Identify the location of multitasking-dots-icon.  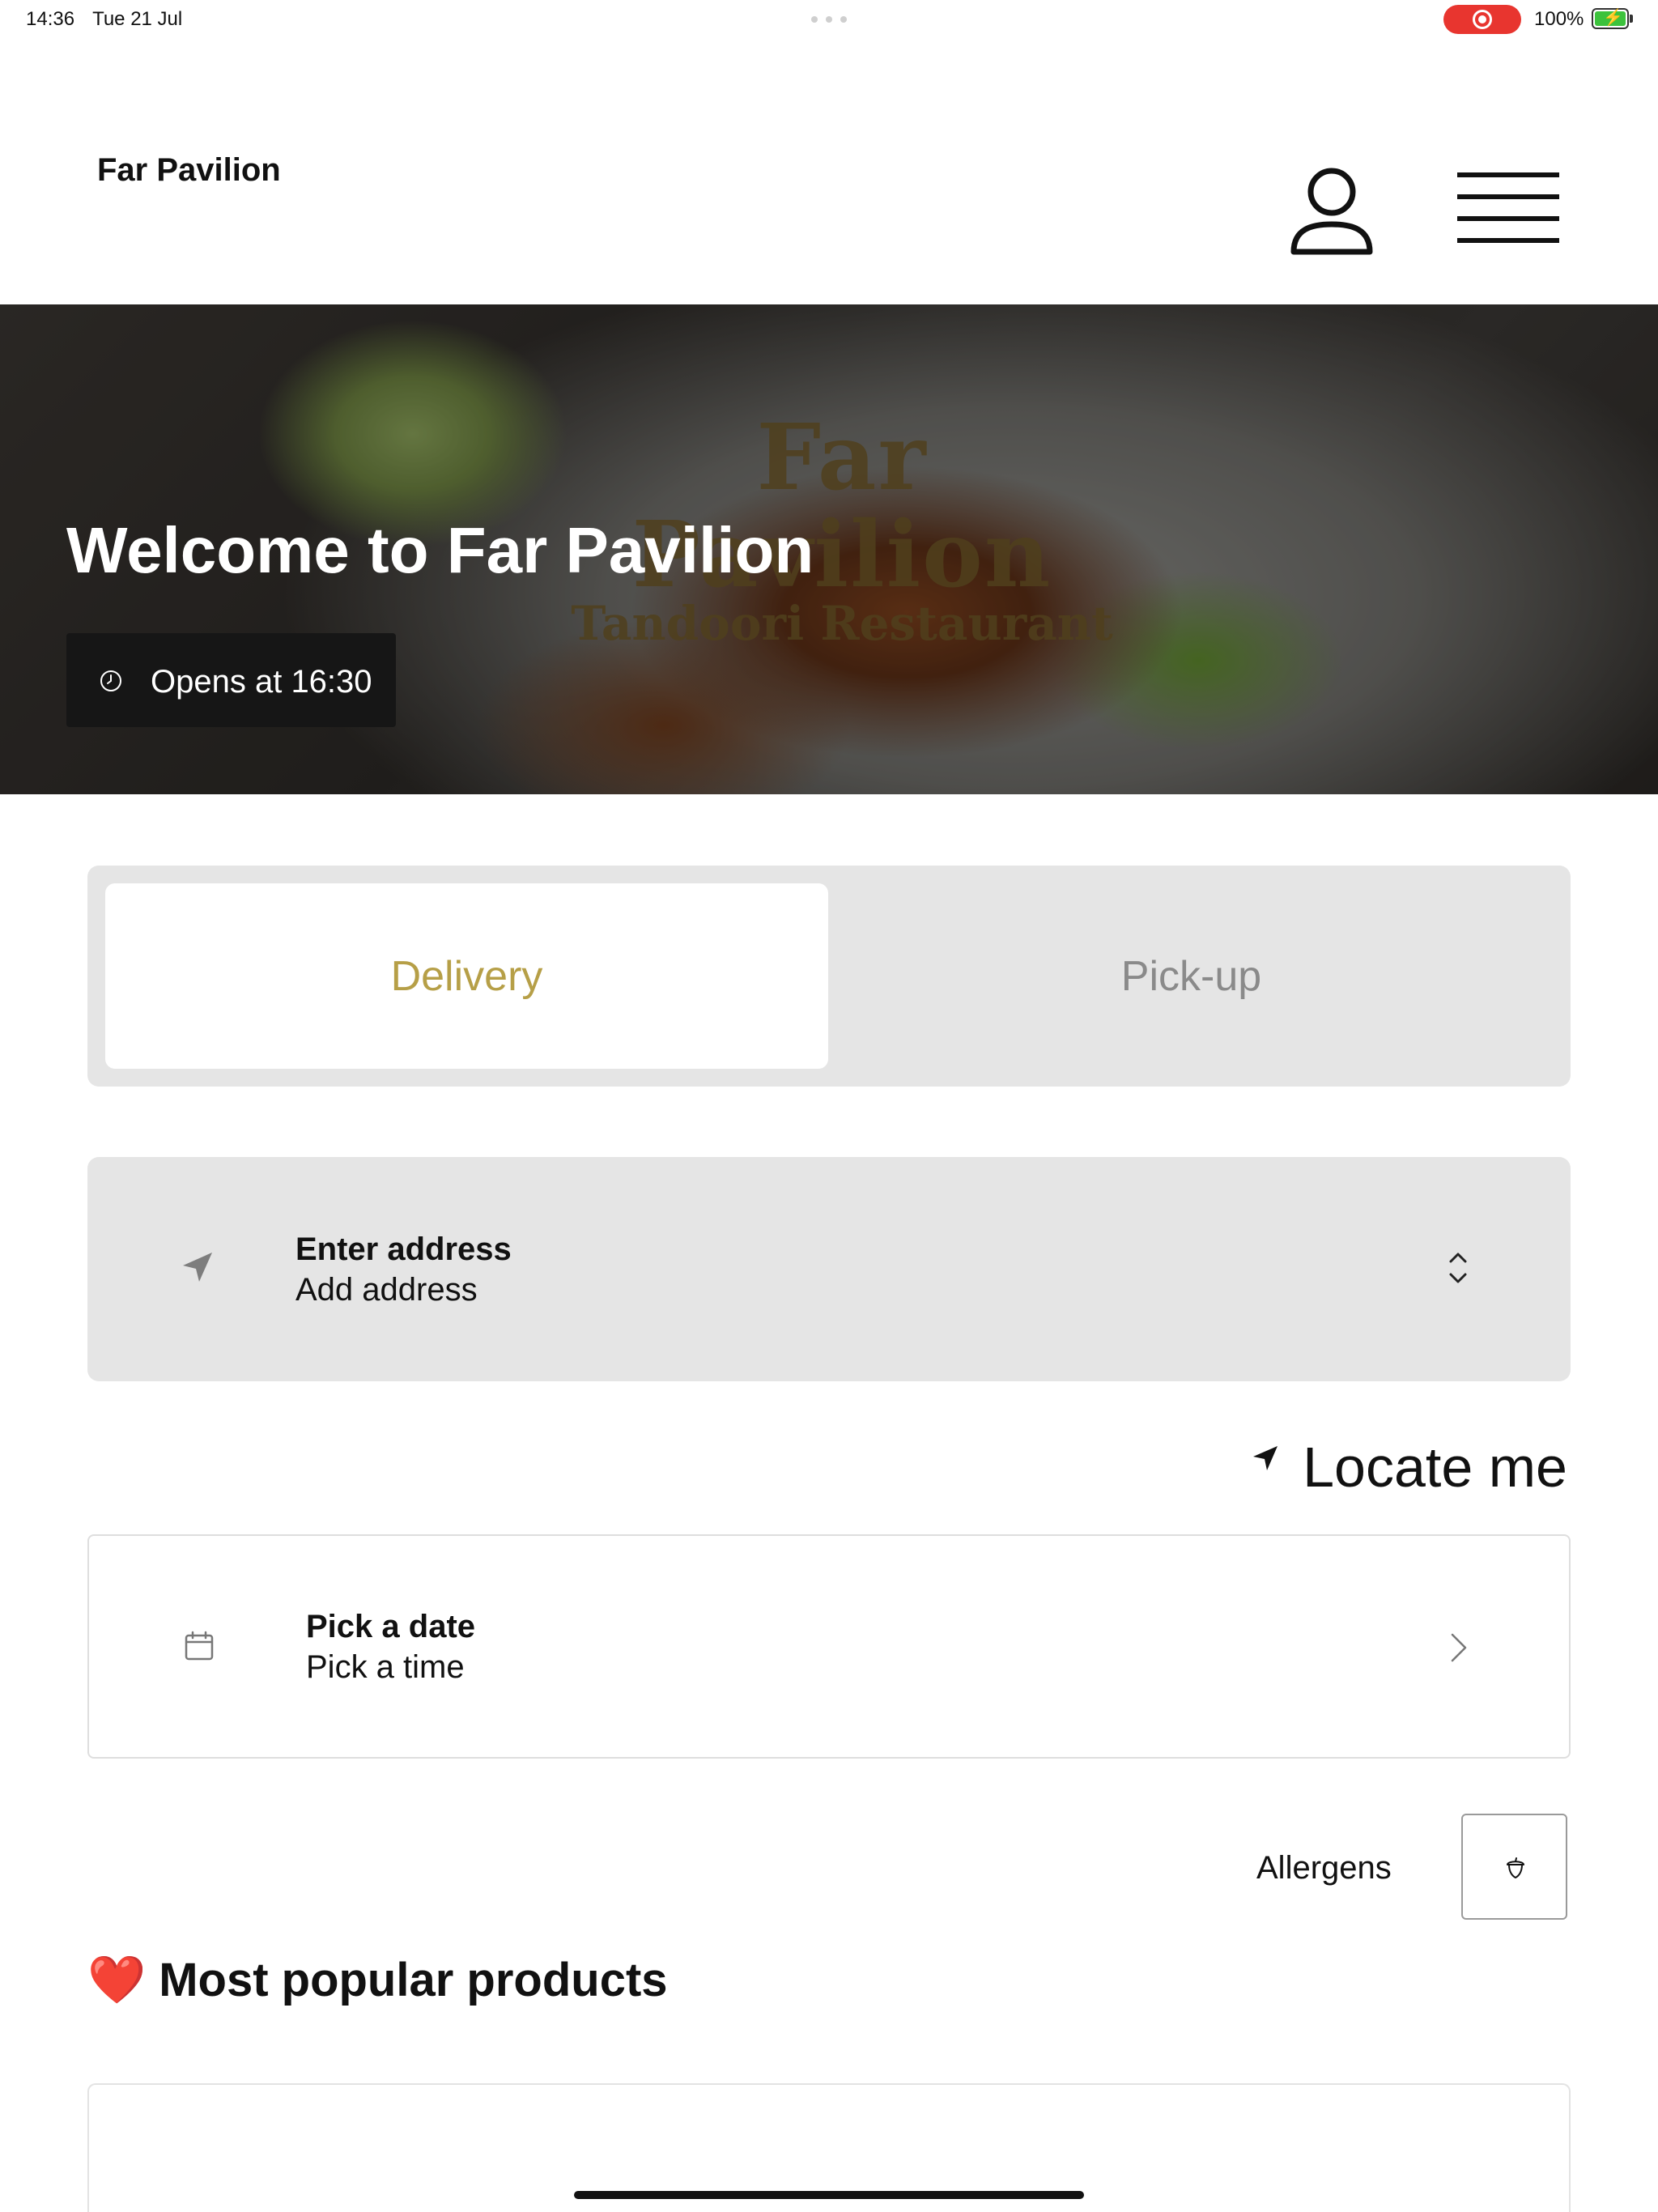
(829, 19).